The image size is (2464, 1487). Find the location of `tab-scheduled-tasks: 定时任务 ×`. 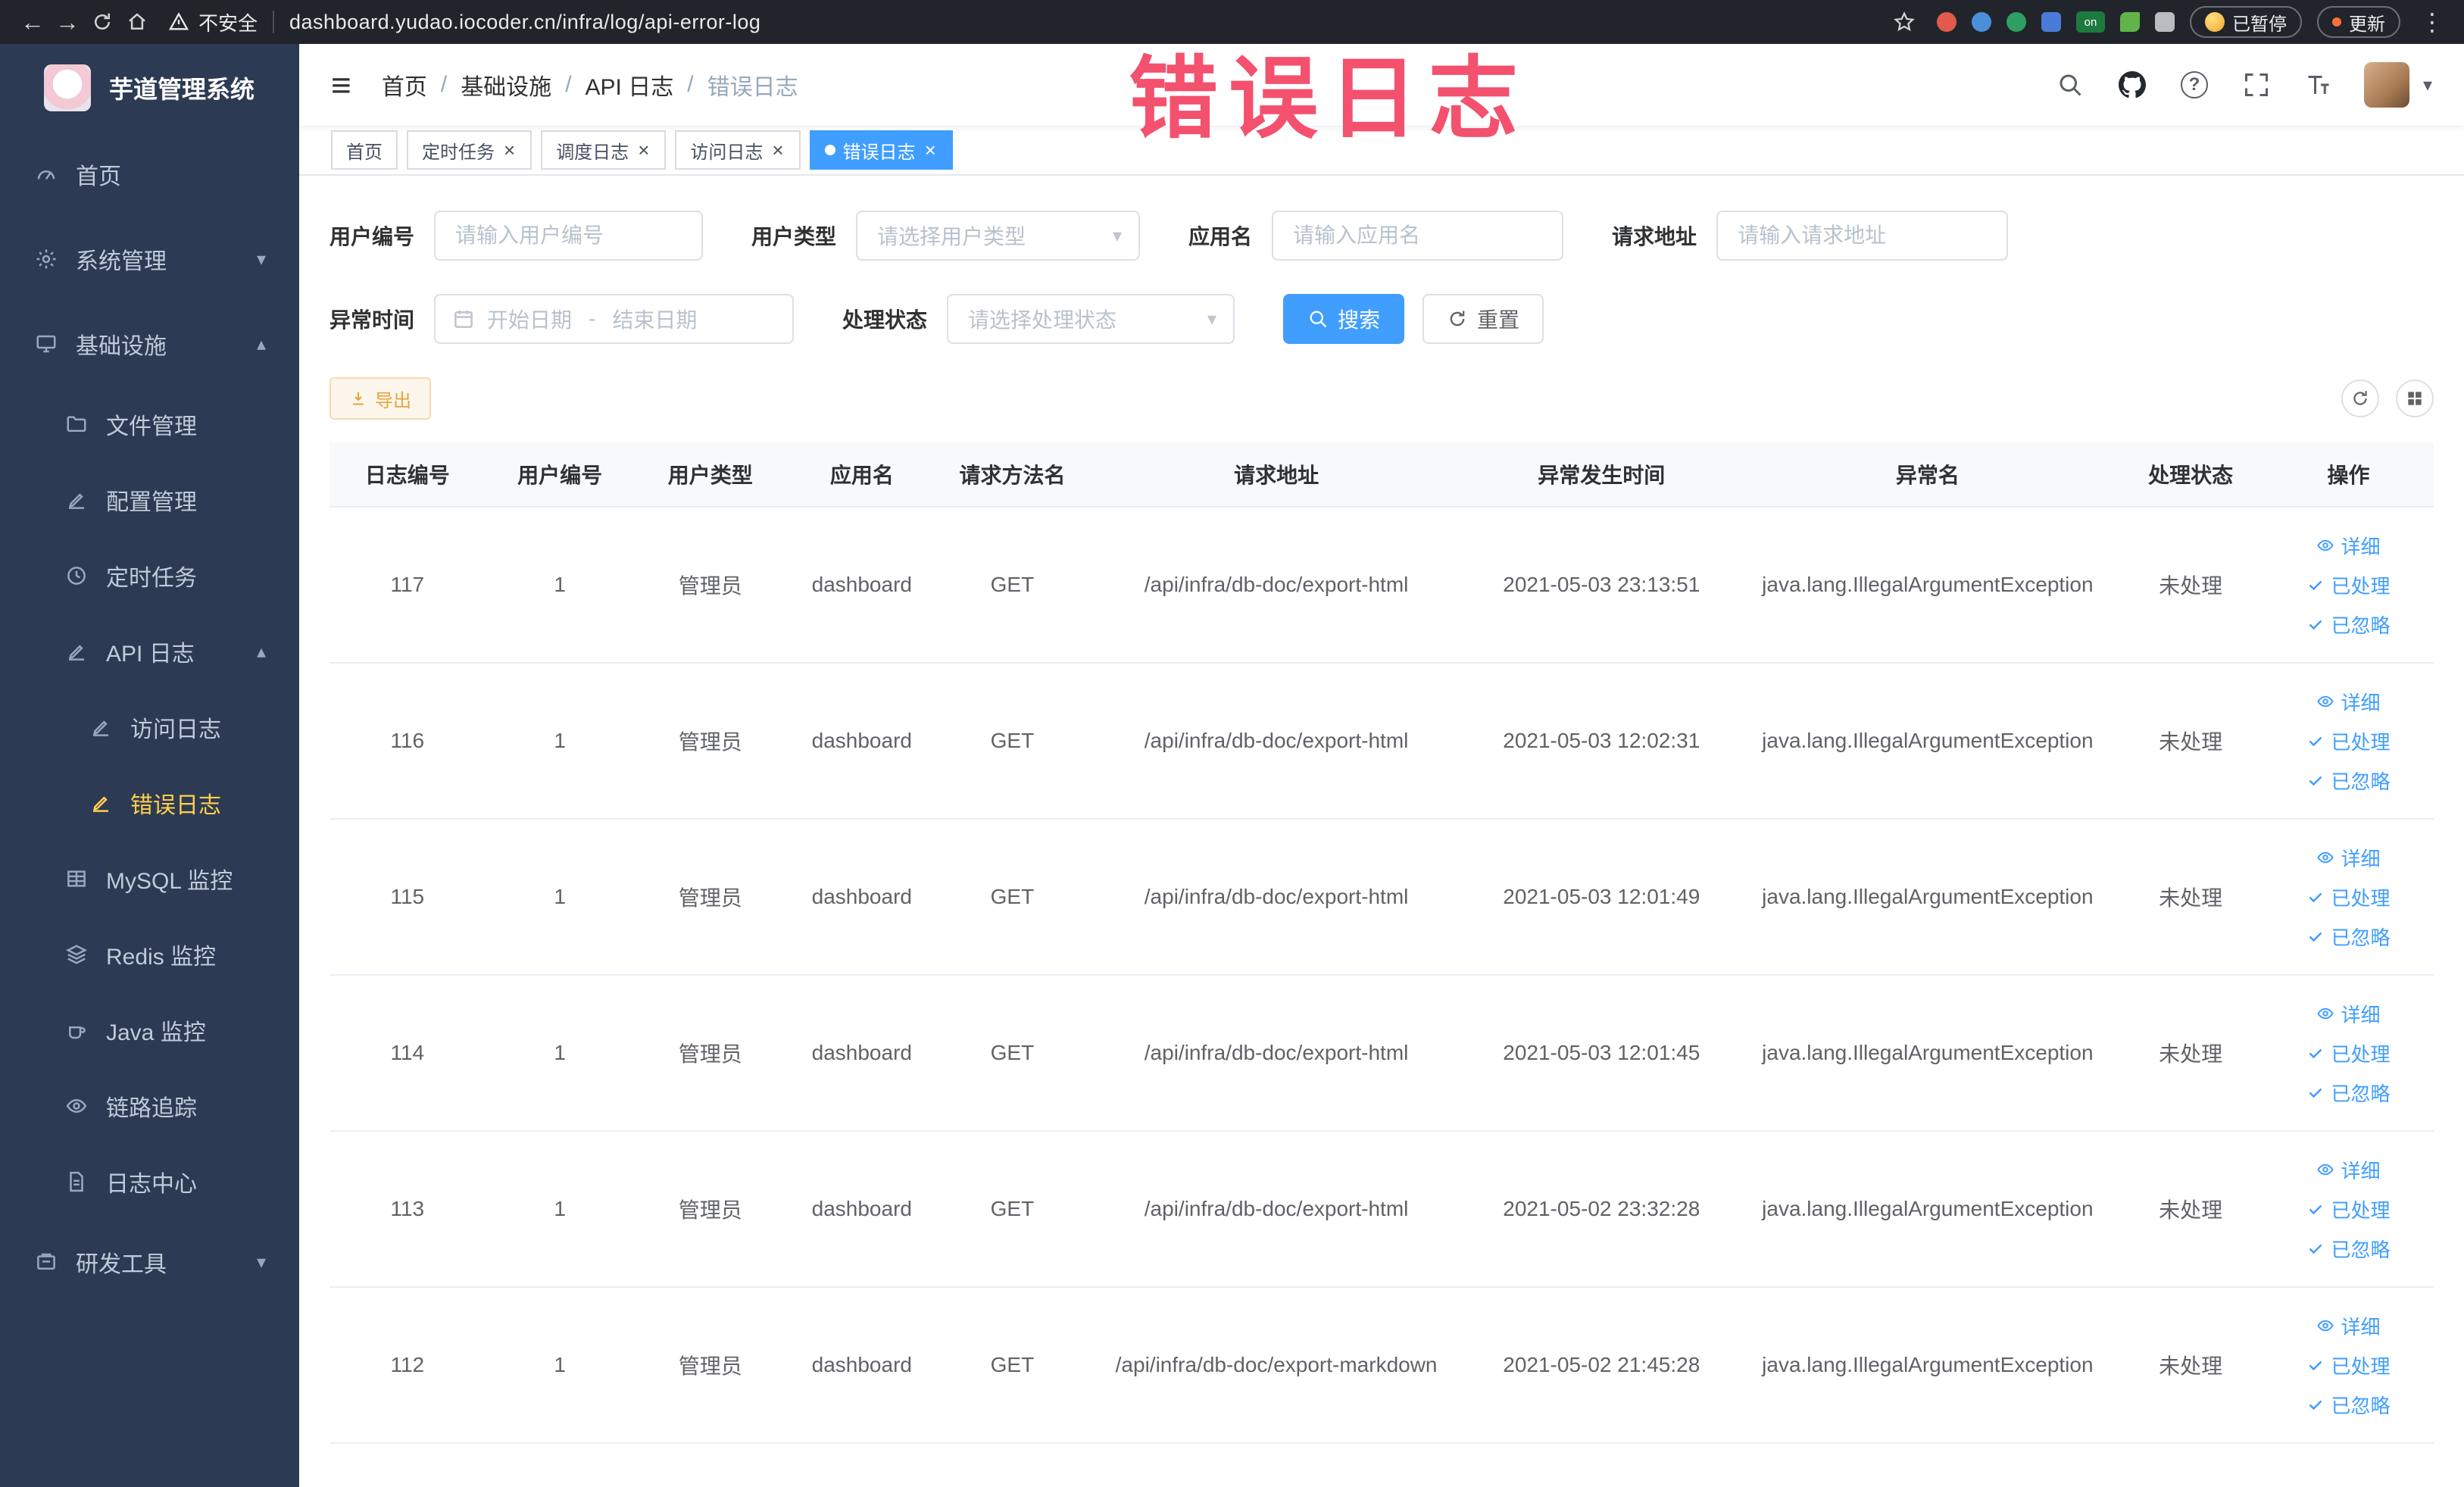

tab-scheduled-tasks: 定时任务 × is located at coordinates (469, 150).